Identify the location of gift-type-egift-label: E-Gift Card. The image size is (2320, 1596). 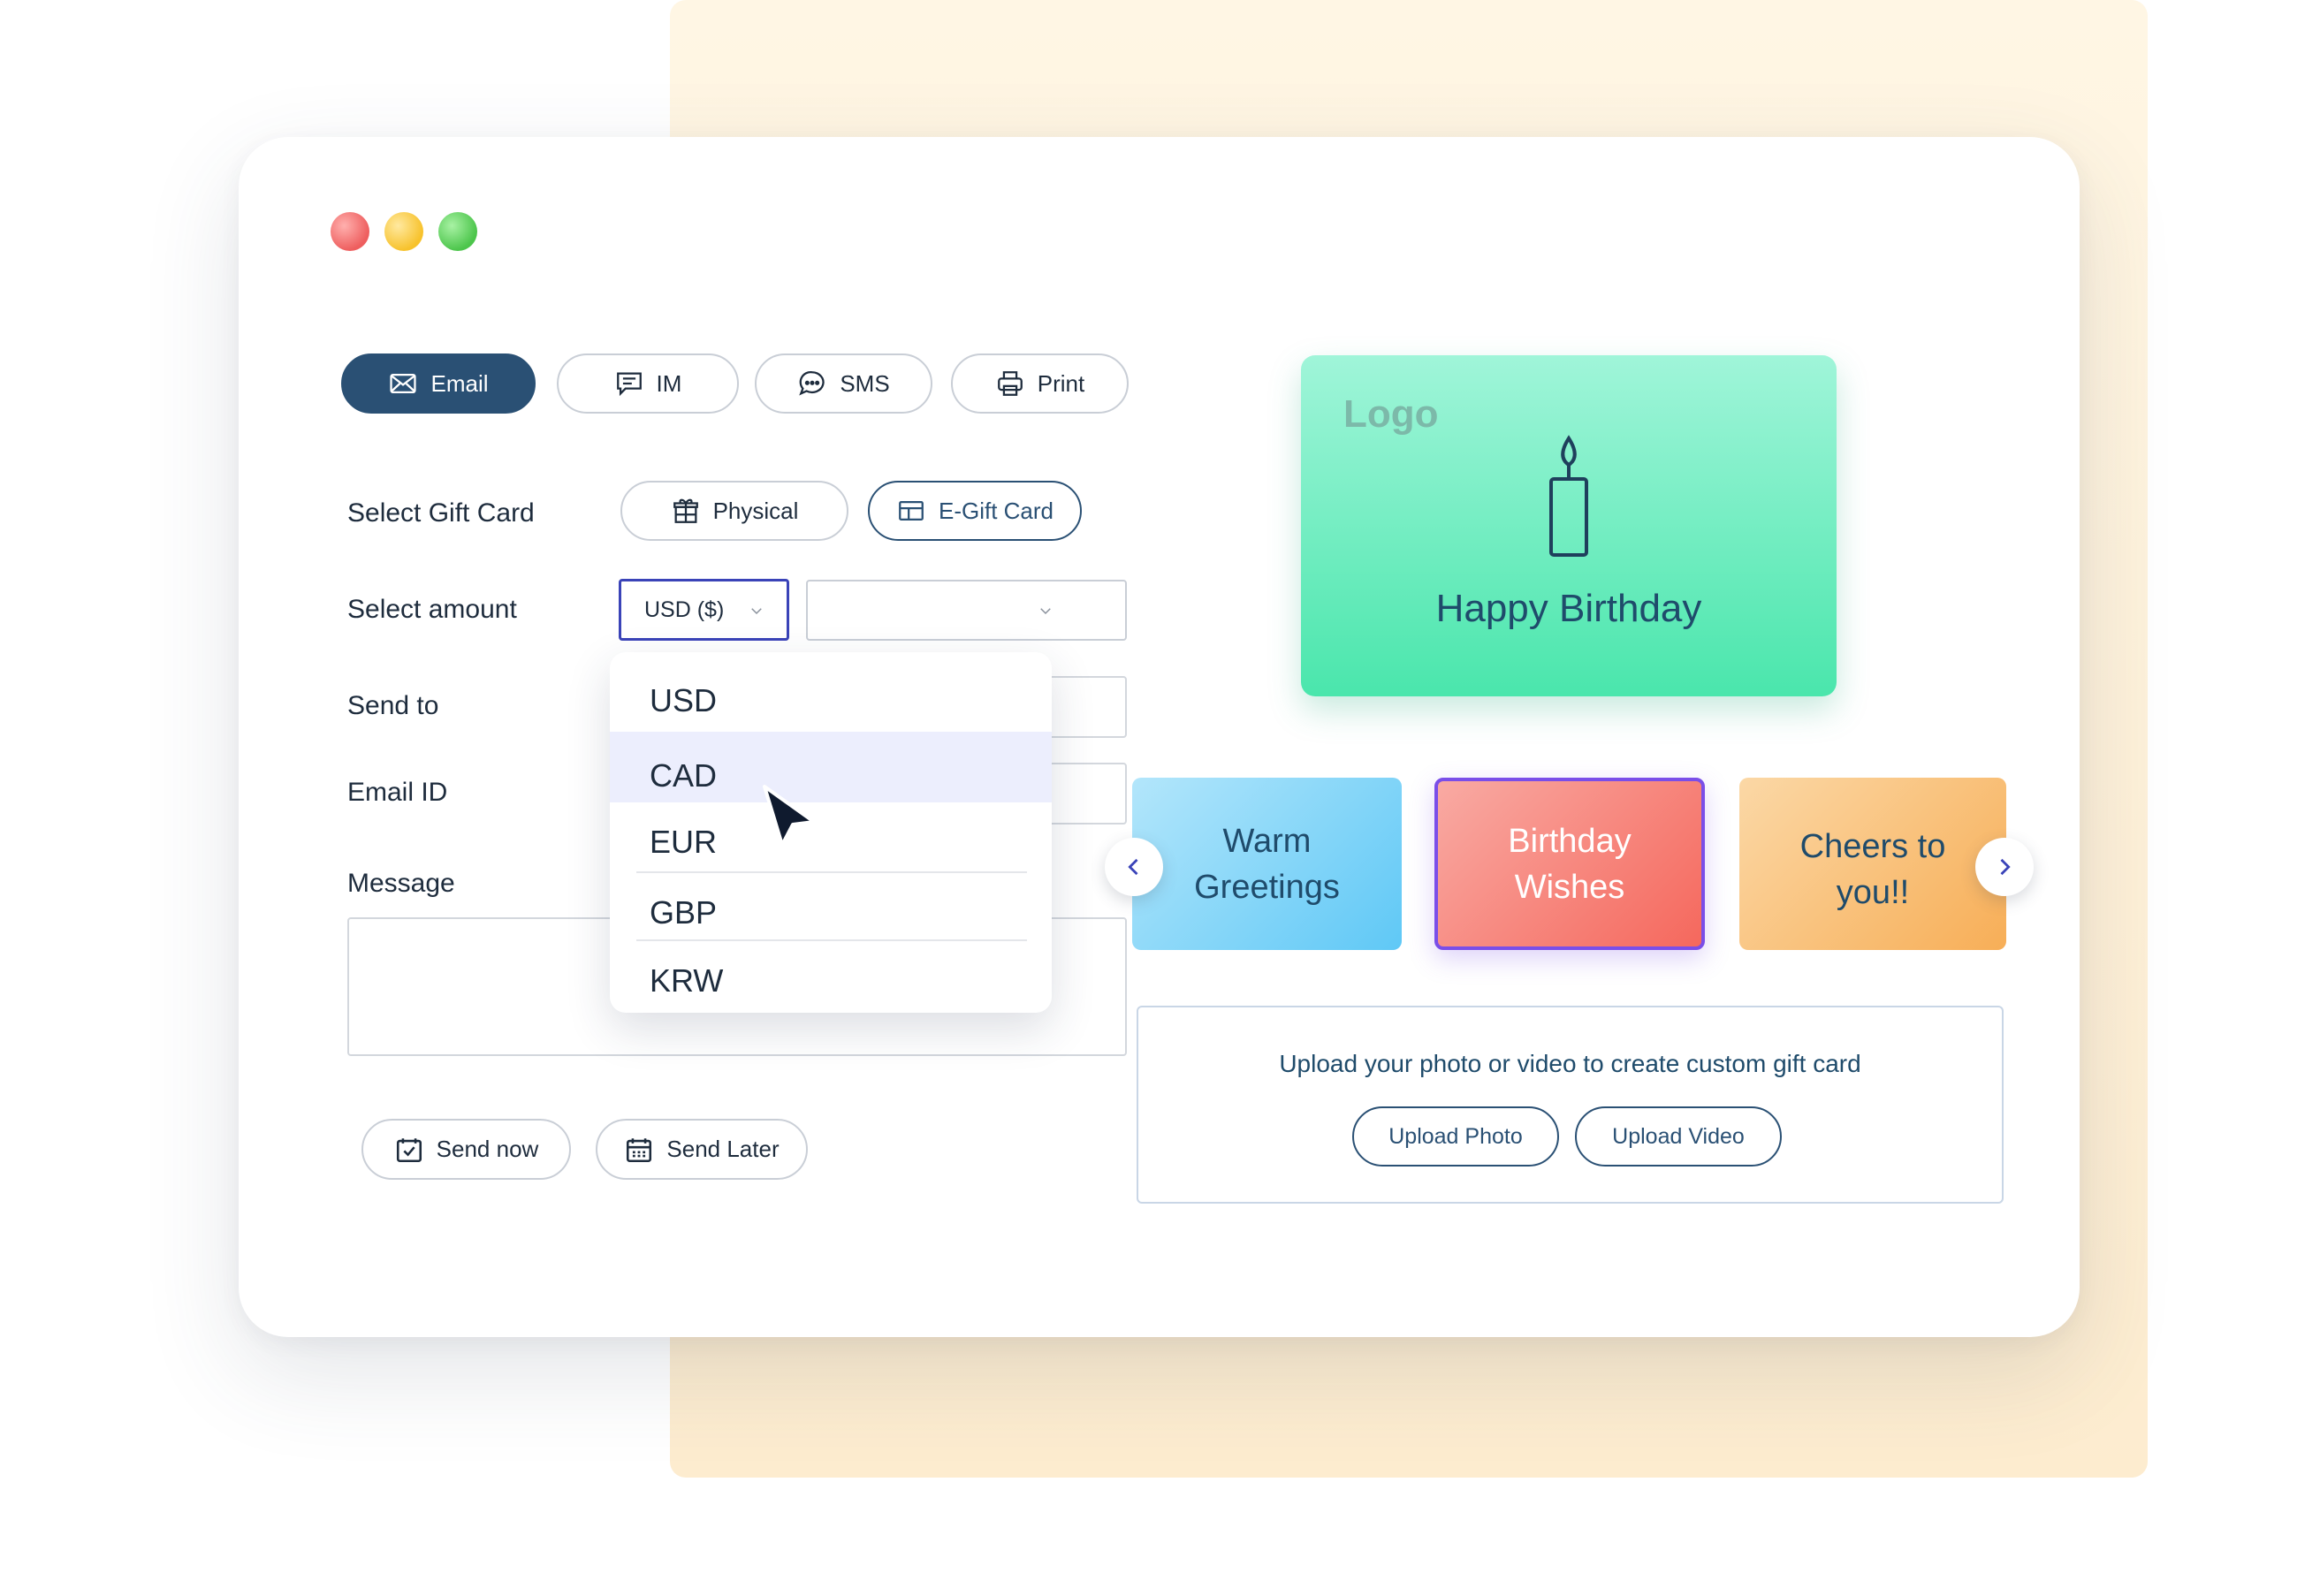
(996, 510).